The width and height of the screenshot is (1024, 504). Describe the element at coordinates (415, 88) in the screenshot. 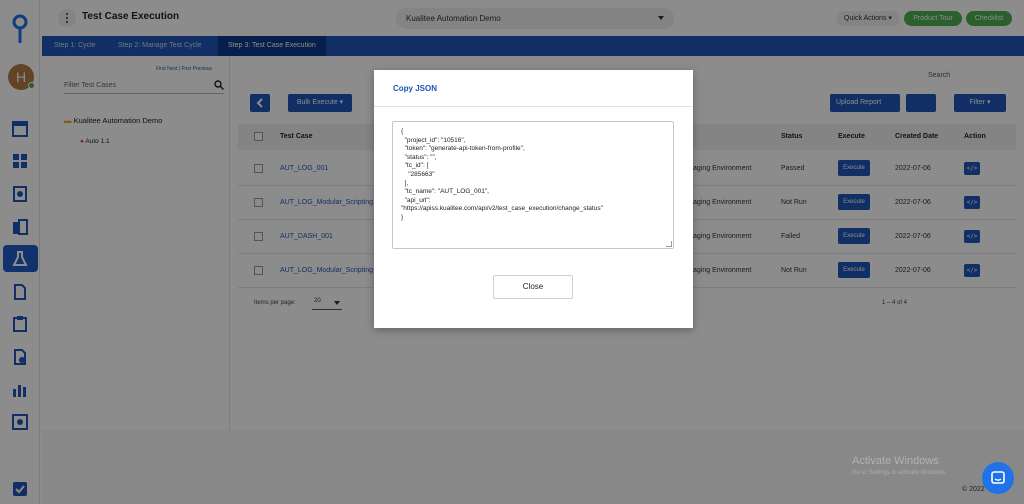

I see `modal-title: Copy JSON` at that location.